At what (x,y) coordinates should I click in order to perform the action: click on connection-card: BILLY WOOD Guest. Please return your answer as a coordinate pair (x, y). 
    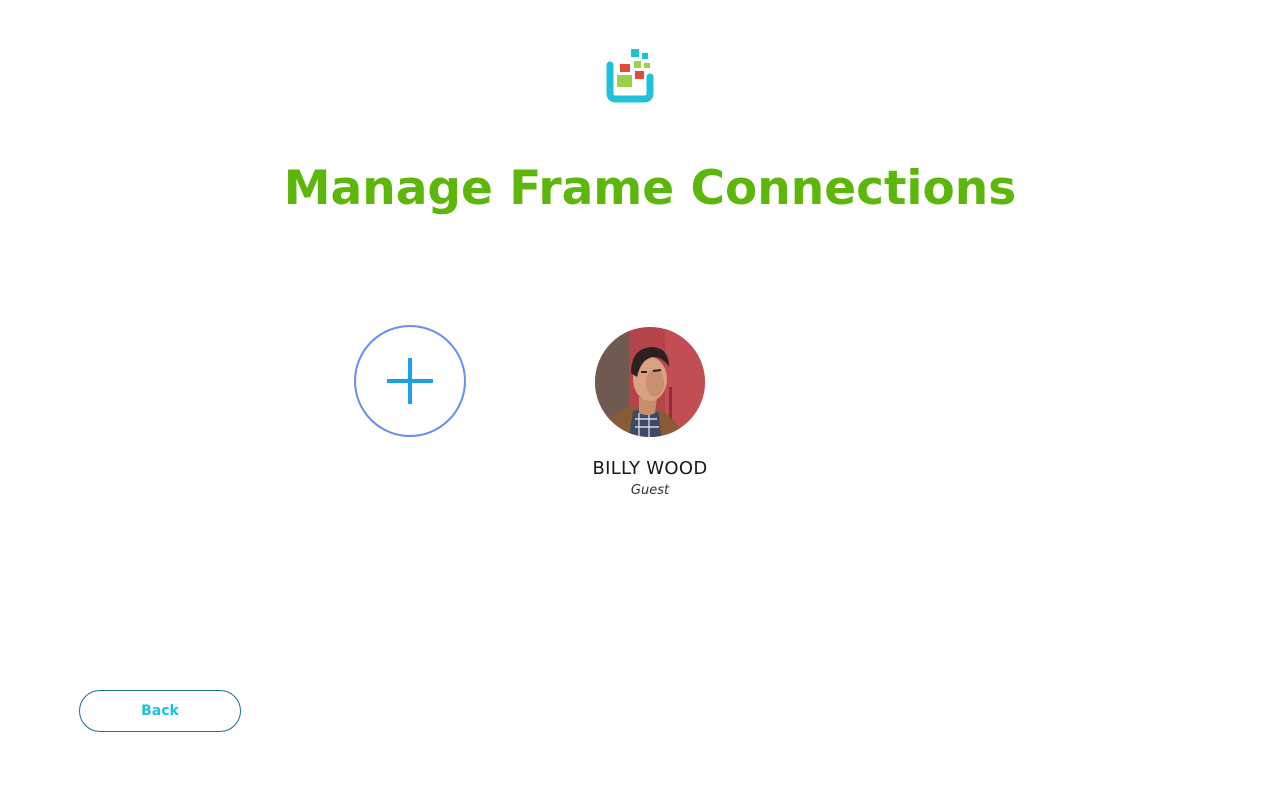
    Looking at the image, I should click on (650, 414).